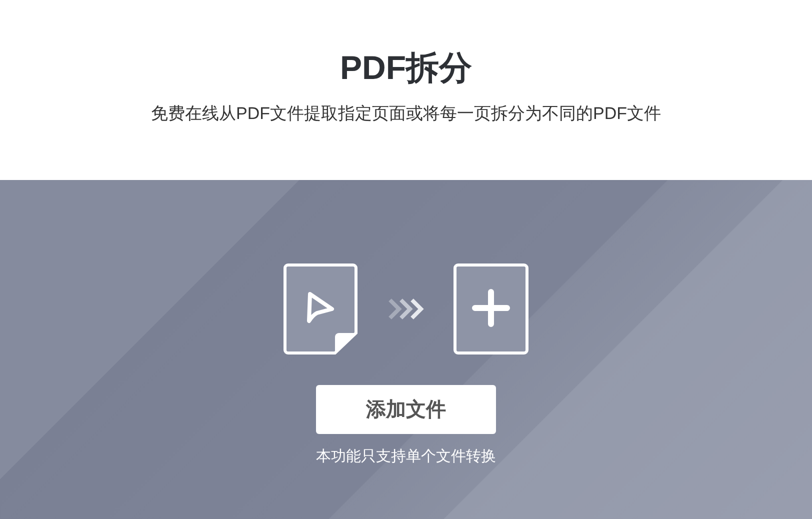  Describe the element at coordinates (406, 409) in the screenshot. I see `add-file-button: 添加文件` at that location.